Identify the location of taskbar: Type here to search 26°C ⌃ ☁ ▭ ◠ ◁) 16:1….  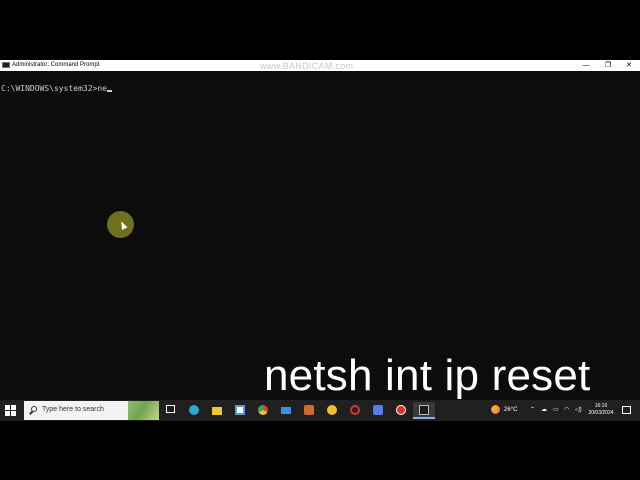
(320, 410).